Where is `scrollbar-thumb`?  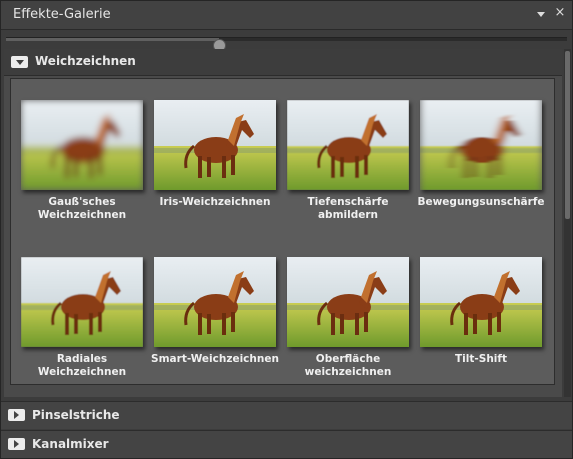
scrollbar-thumb is located at coordinates (567, 135).